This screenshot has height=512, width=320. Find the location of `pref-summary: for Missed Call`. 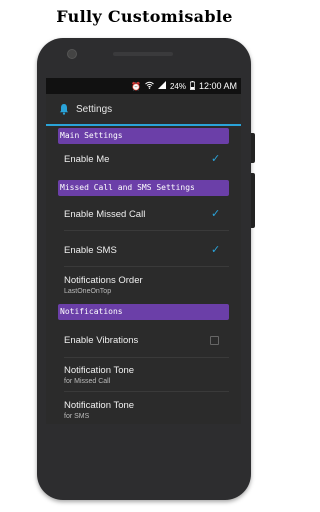

pref-summary: for Missed Call is located at coordinates (87, 381).